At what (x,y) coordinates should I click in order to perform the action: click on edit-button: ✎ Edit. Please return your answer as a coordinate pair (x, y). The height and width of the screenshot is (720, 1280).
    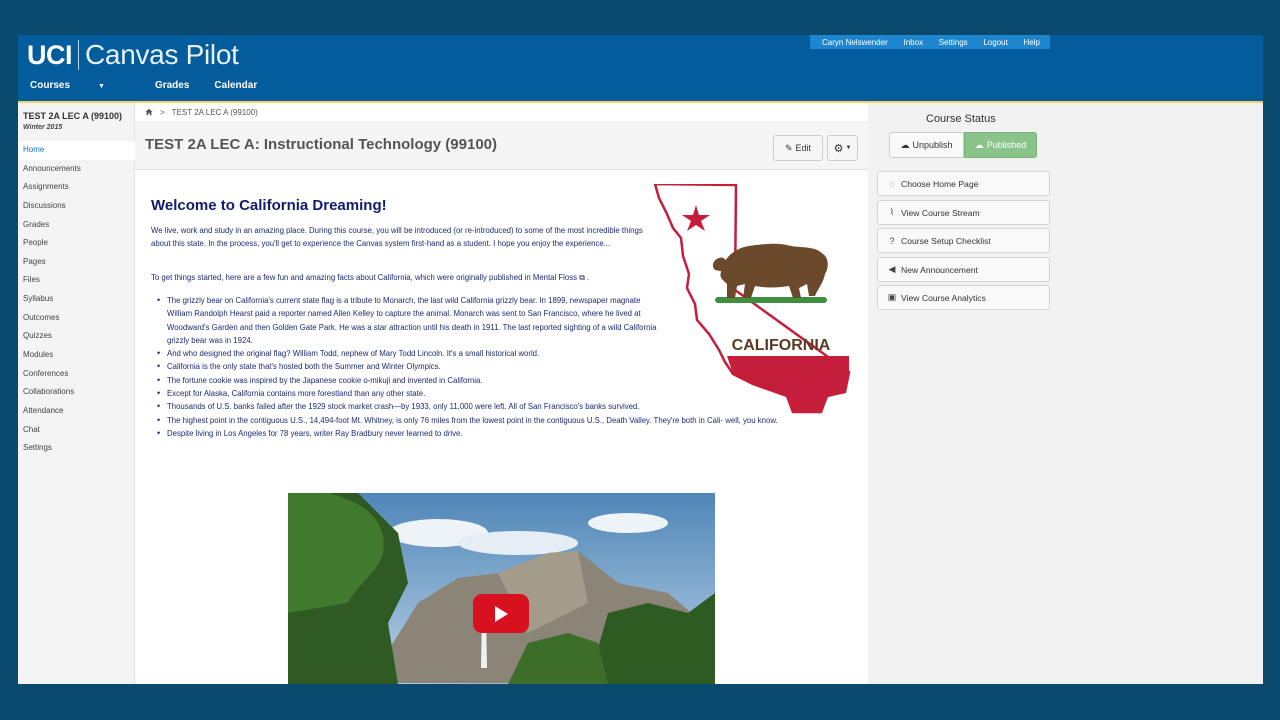
    Looking at the image, I should click on (798, 148).